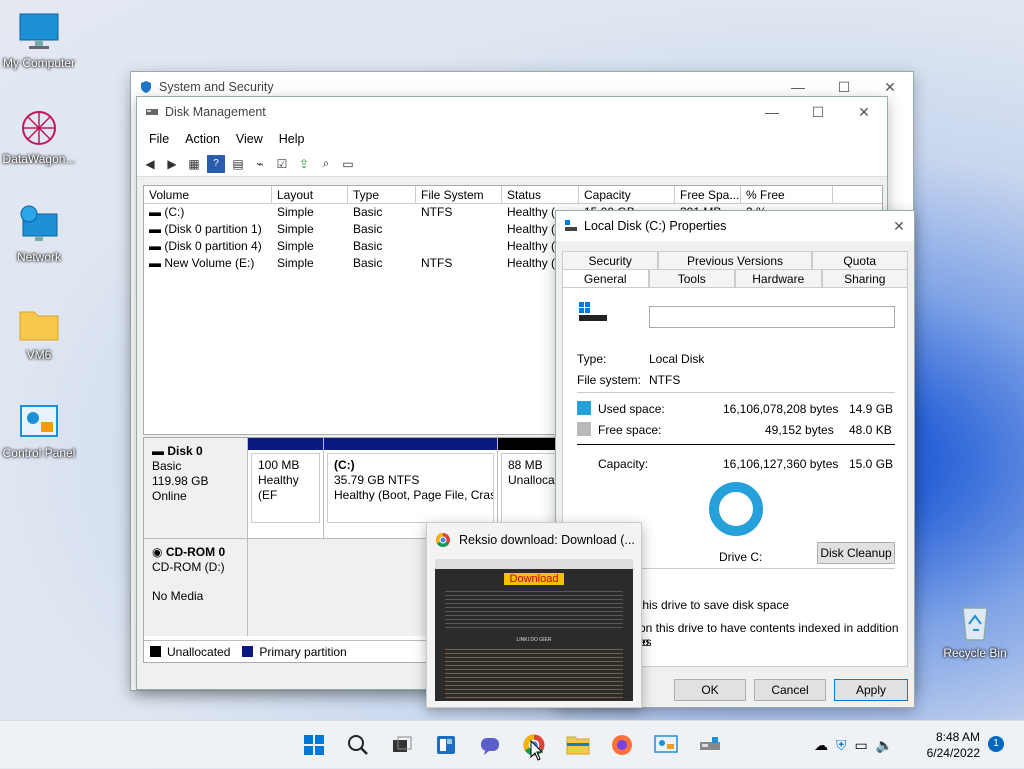 The height and width of the screenshot is (769, 1024). What do you see at coordinates (150, 164) in the screenshot?
I see `back-arrow-icon: ◀` at bounding box center [150, 164].